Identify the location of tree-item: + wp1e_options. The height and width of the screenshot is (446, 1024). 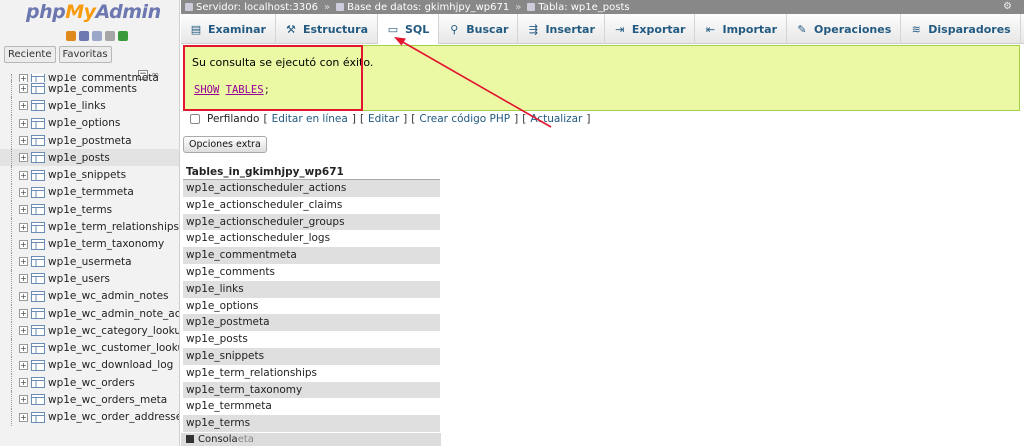
(89, 123).